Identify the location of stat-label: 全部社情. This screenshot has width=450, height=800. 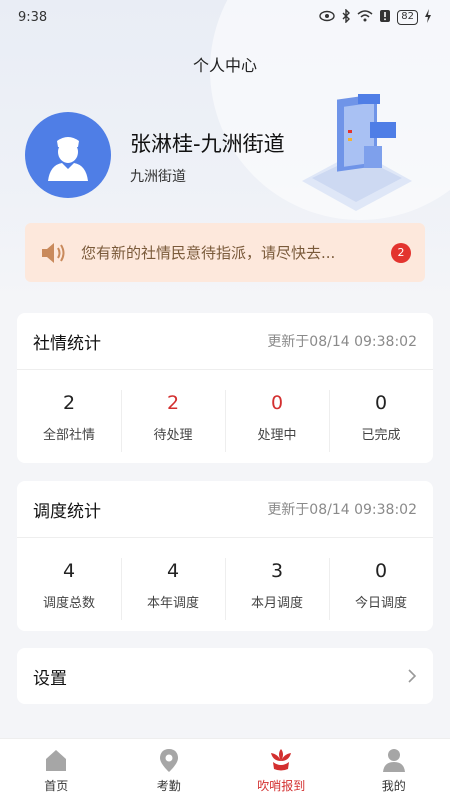
(68, 435).